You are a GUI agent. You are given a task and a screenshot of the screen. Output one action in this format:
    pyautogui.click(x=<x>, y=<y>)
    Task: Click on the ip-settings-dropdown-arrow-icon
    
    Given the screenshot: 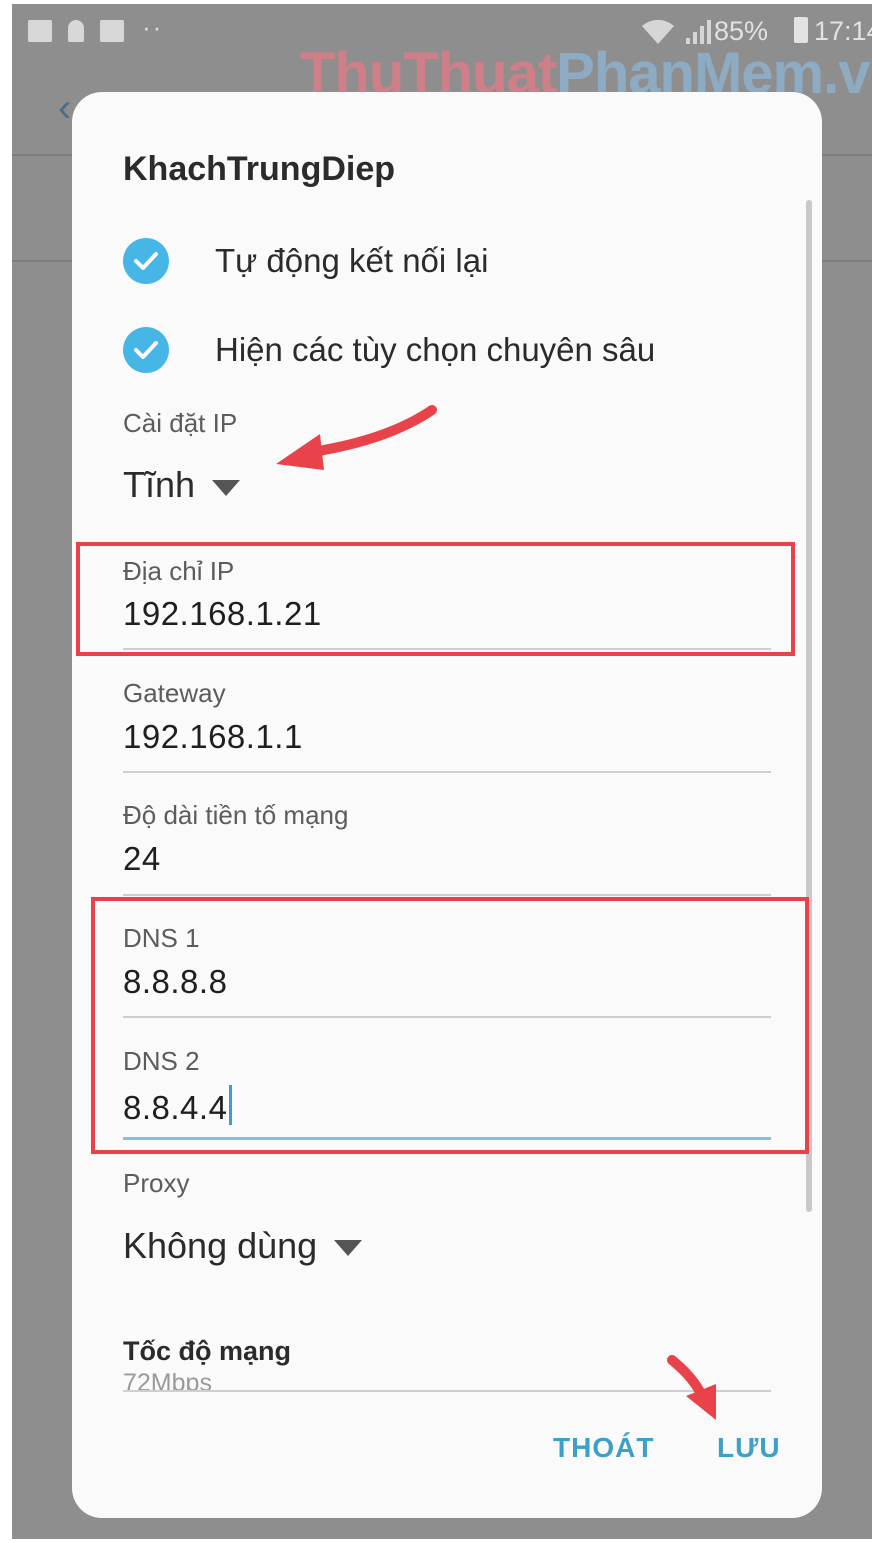 What is the action you would take?
    pyautogui.click(x=226, y=488)
    